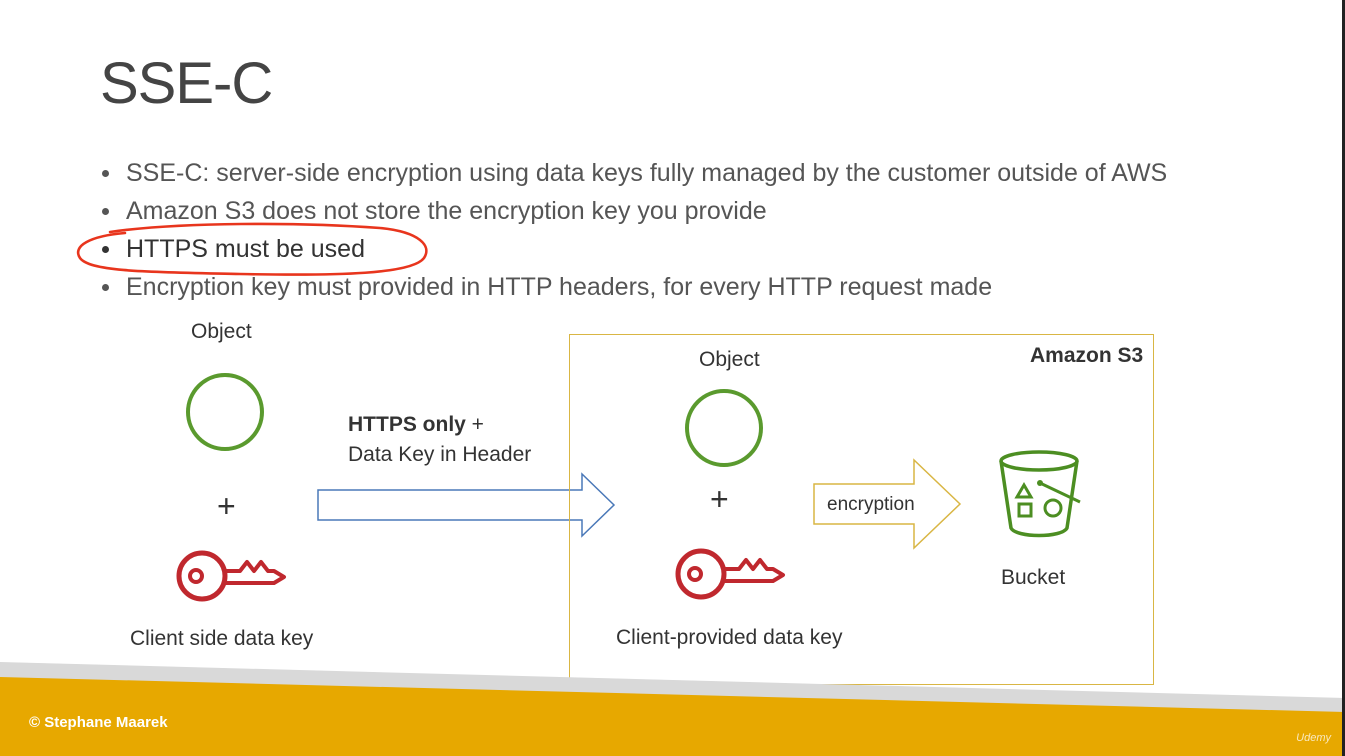 This screenshot has height=756, width=1345. I want to click on copyright-text: © Stephane Maarek, so click(98, 722).